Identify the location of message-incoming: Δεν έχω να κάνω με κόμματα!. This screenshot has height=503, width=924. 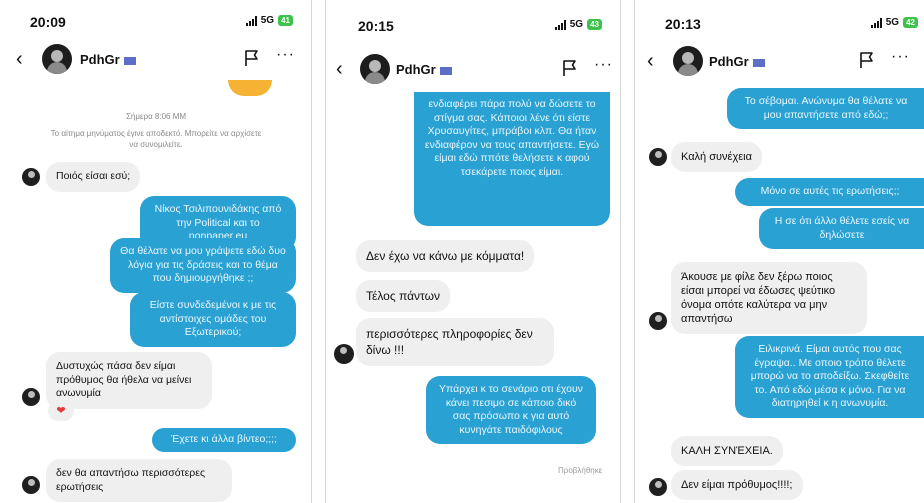
(445, 256).